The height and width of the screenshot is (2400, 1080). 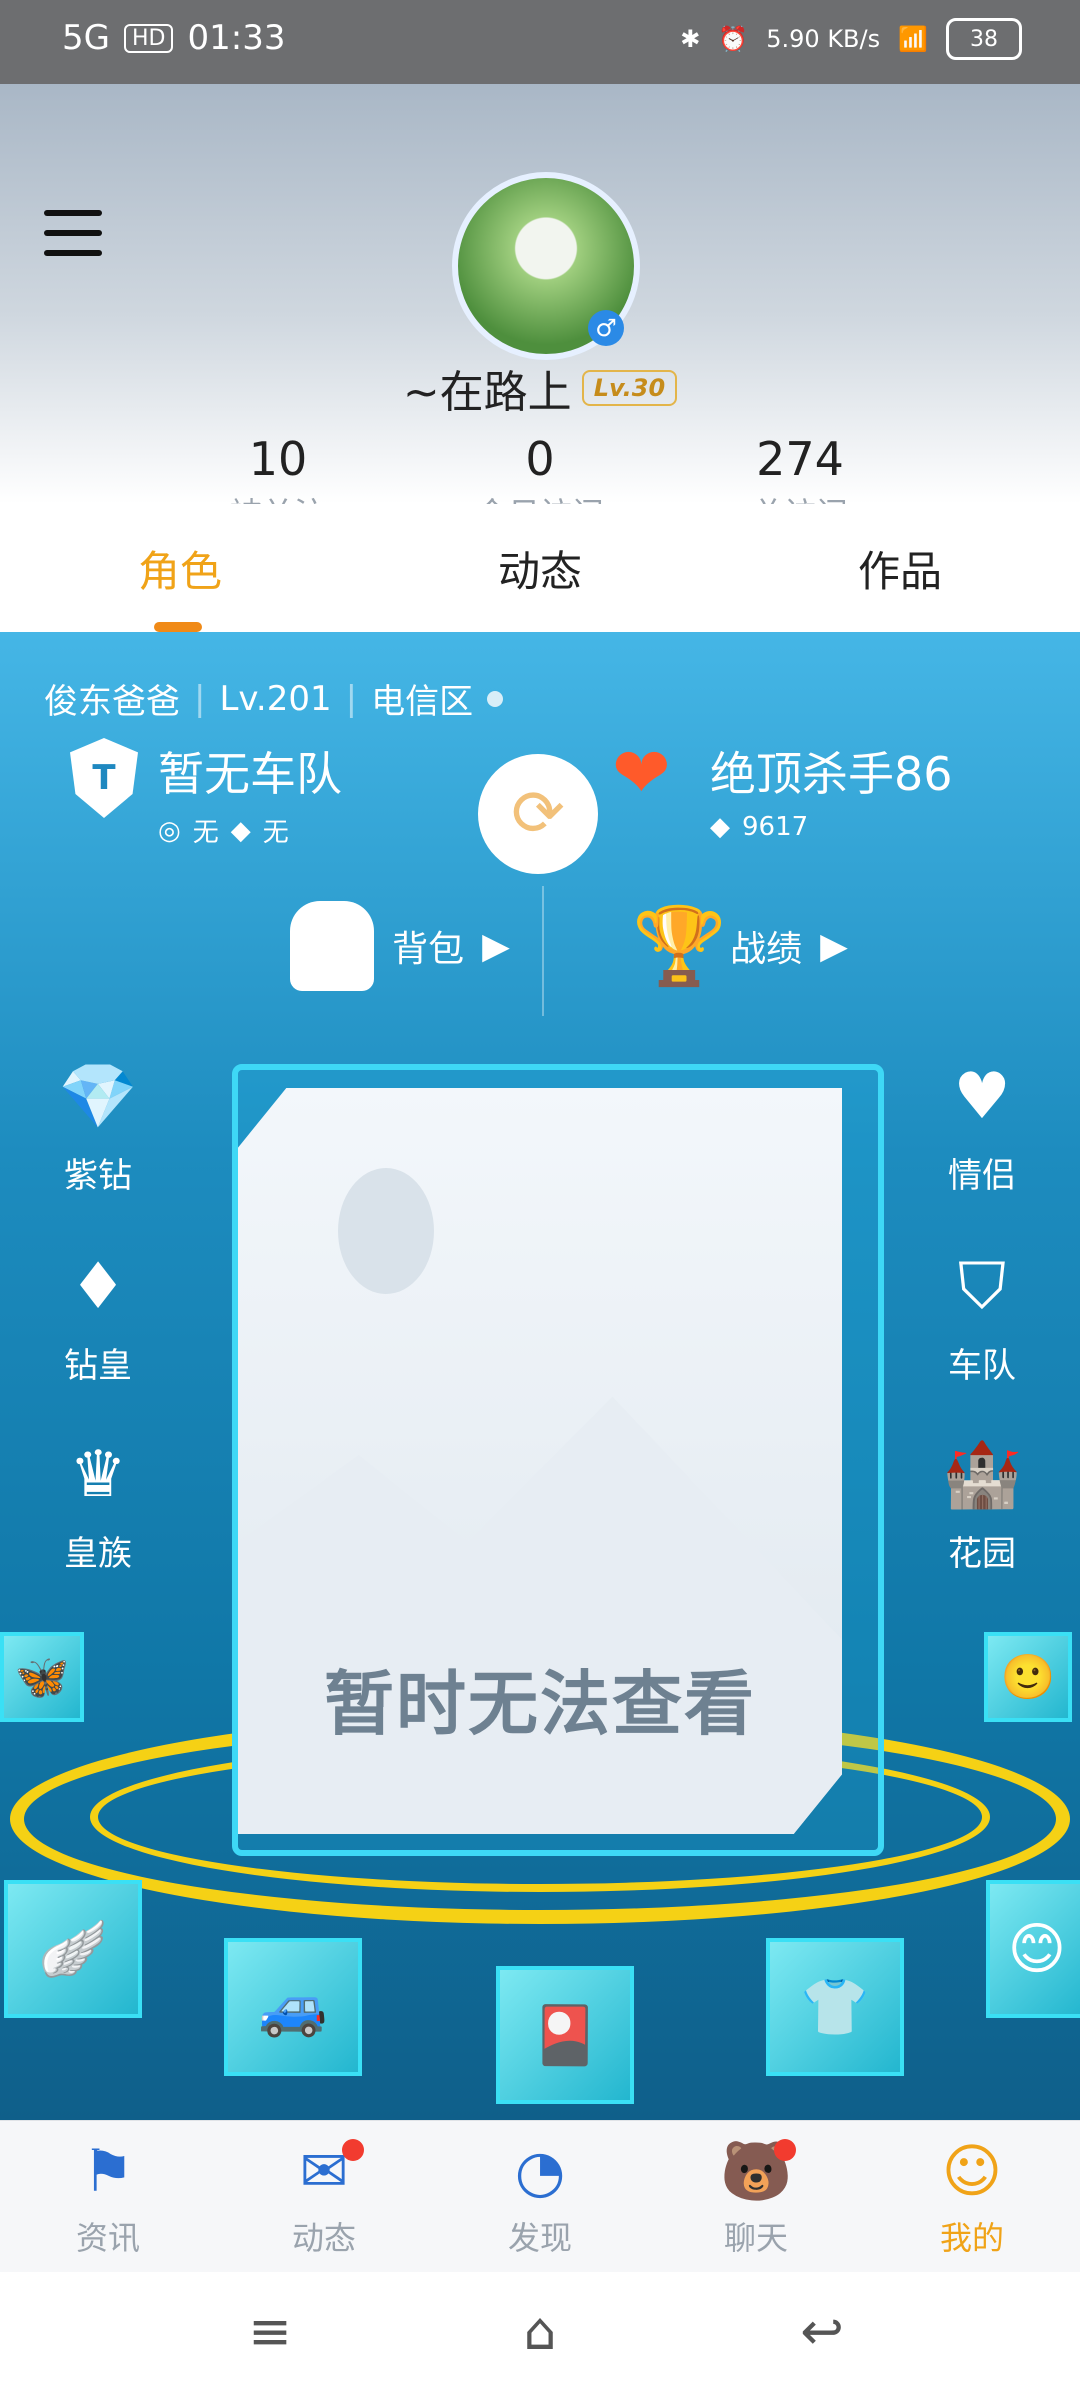 I want to click on backpack-label: 背包, so click(x=428, y=949).